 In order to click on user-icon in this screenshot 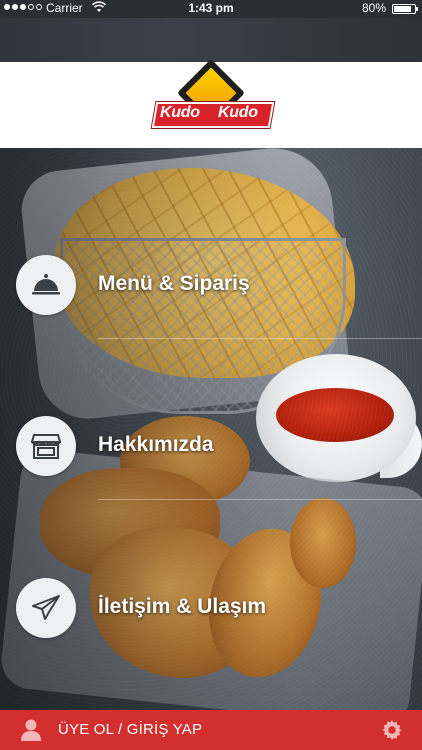, I will do `click(31, 730)`.